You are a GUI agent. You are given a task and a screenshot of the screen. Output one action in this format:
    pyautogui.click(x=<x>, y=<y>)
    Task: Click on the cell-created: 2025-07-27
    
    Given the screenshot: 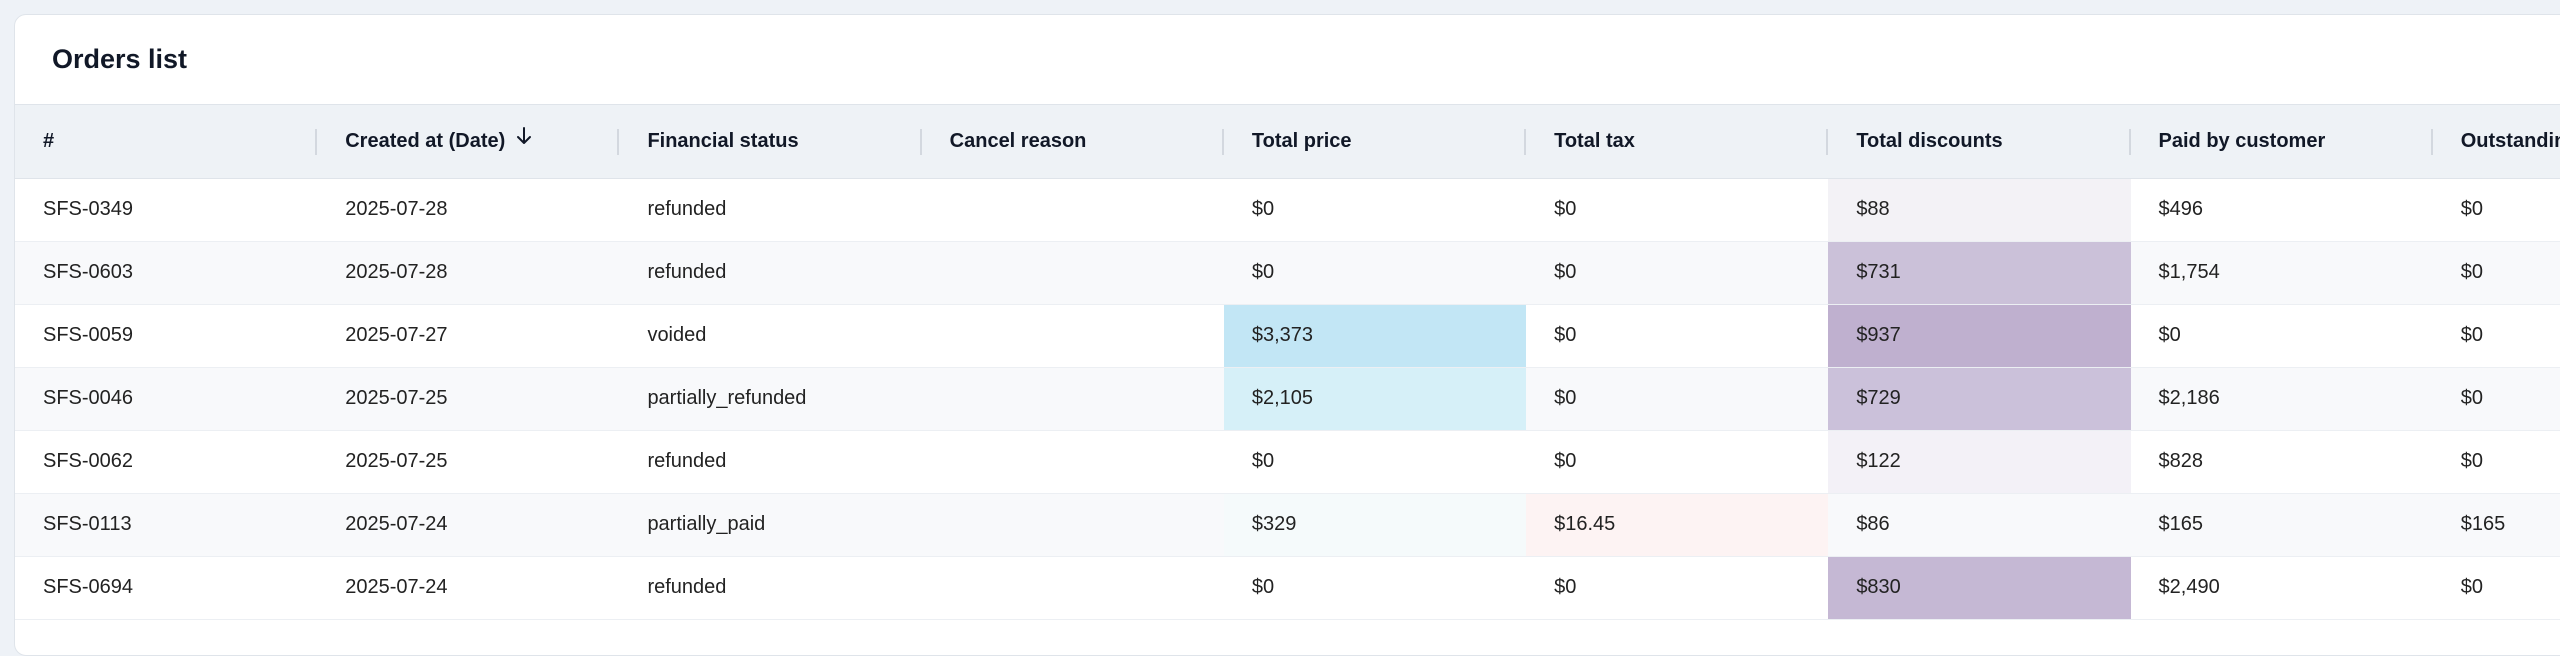 What is the action you would take?
    pyautogui.click(x=468, y=336)
    